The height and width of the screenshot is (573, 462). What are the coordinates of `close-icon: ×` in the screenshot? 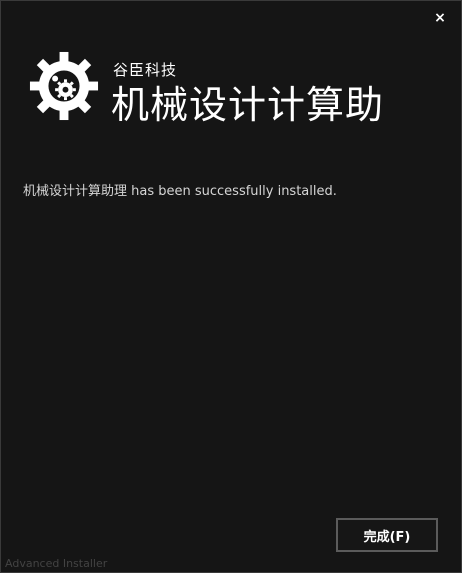 It's located at (440, 18).